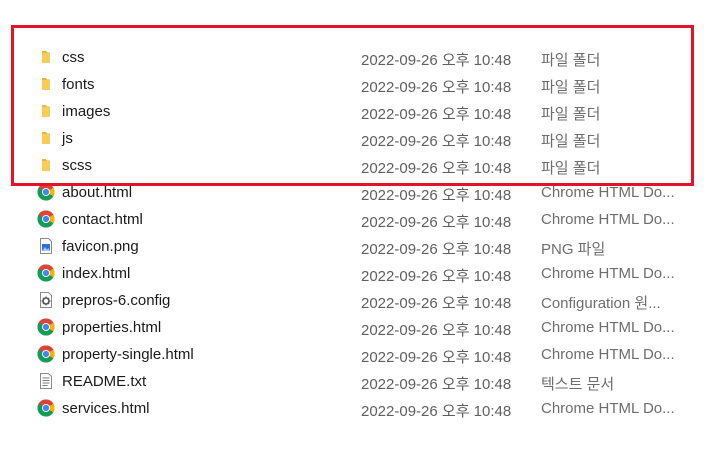  Describe the element at coordinates (100, 246) in the screenshot. I see `file-name: favicon.png` at that location.